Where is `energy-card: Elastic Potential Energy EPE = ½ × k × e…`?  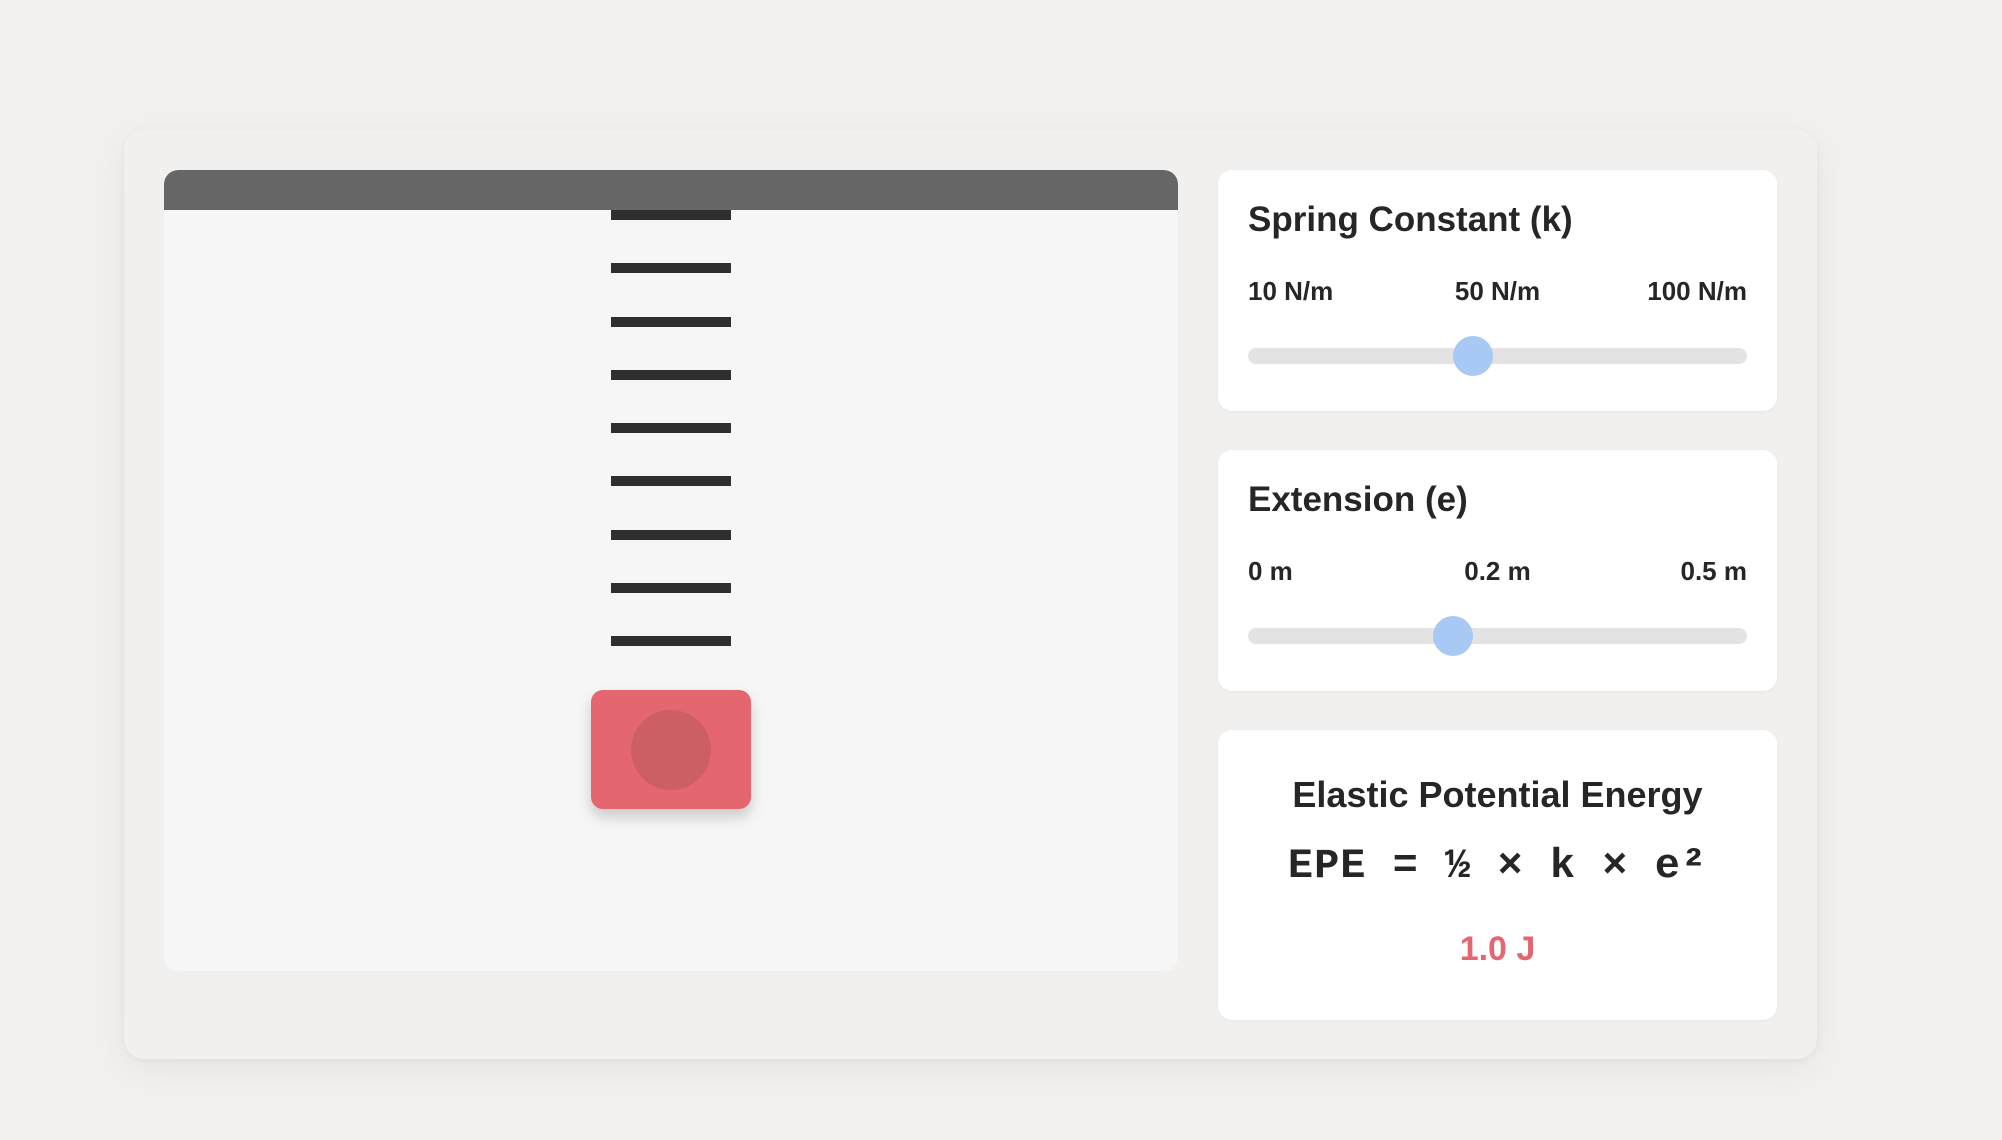 energy-card: Elastic Potential Energy EPE = ½ × k × e… is located at coordinates (1497, 875).